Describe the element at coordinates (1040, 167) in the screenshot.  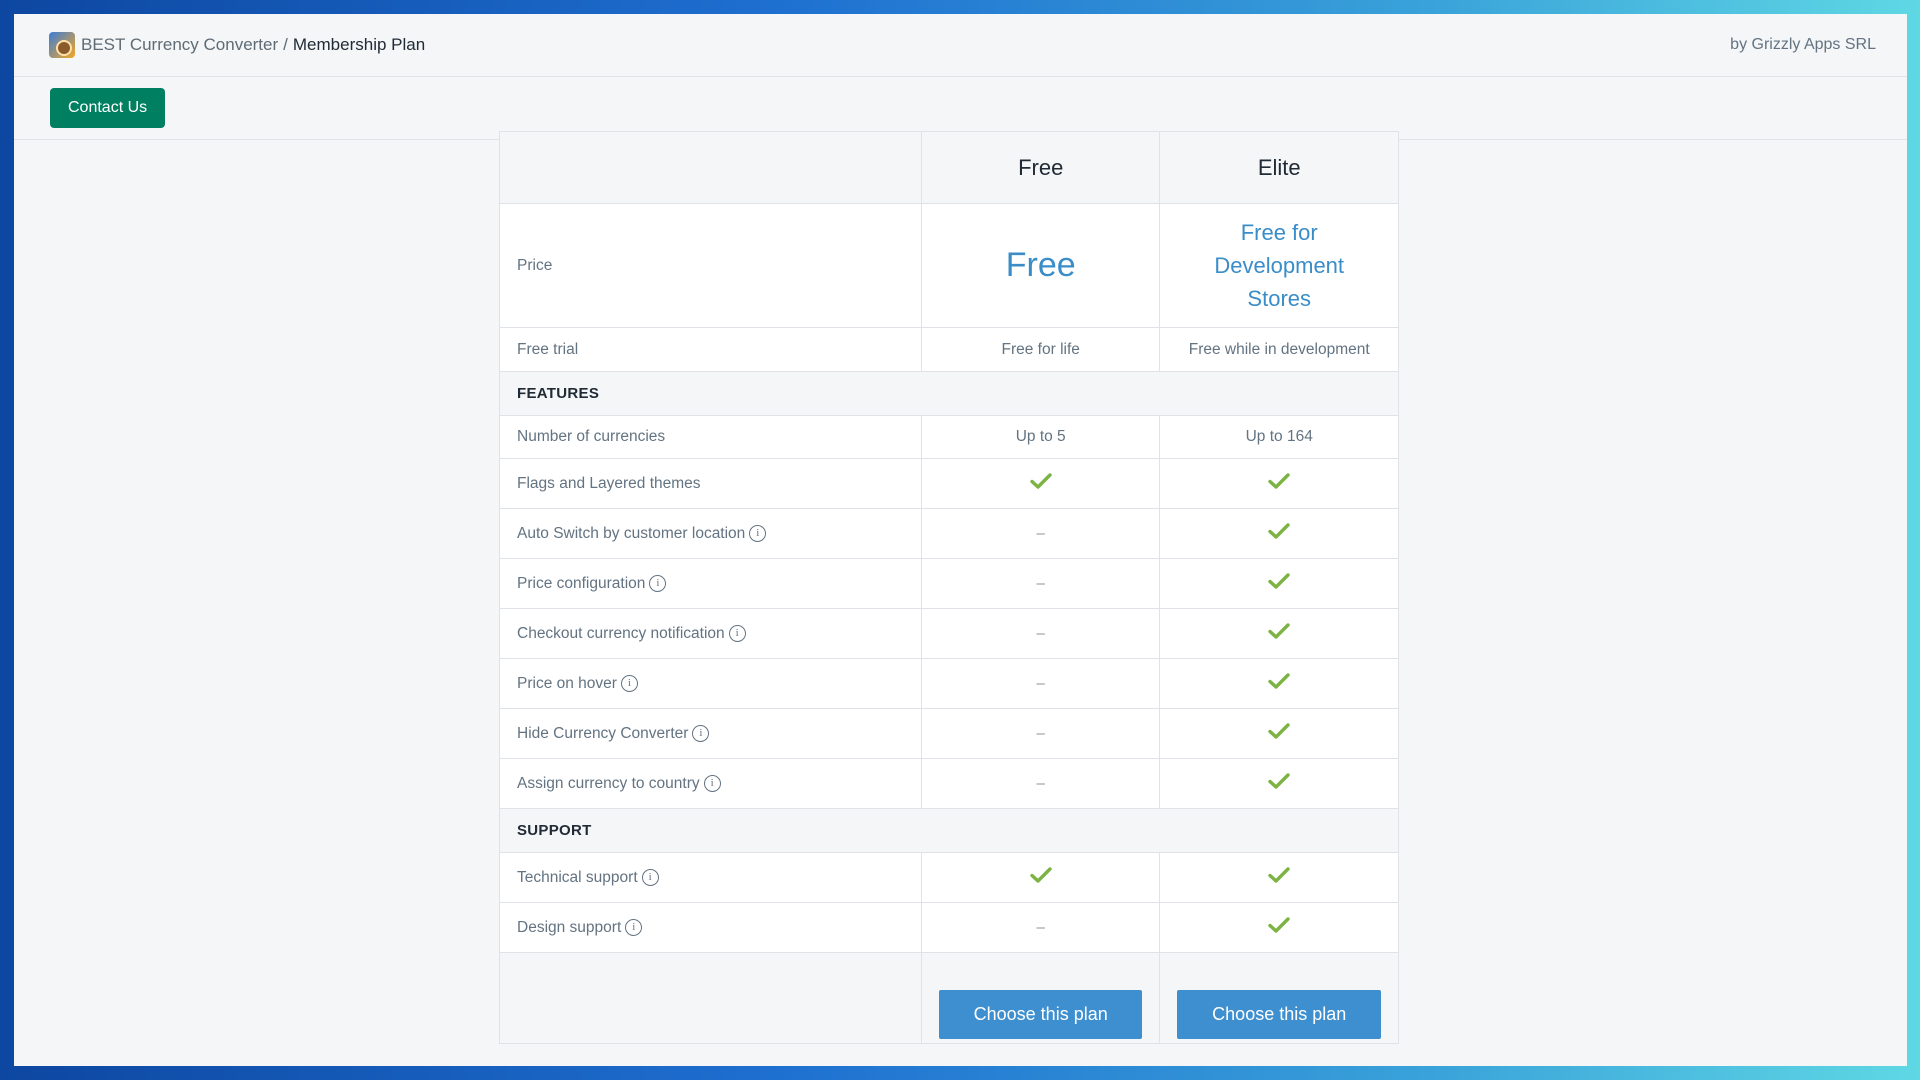
I see `plan-name-free: Free` at that location.